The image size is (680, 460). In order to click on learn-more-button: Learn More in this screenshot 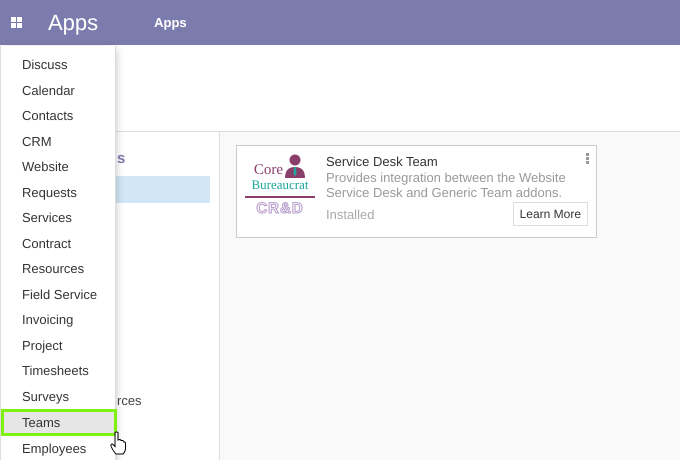, I will do `click(550, 214)`.